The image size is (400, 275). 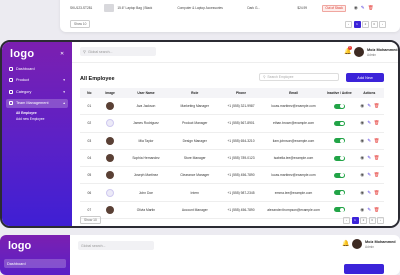 What do you see at coordinates (365, 77) in the screenshot?
I see `add-new-button: Add New` at bounding box center [365, 77].